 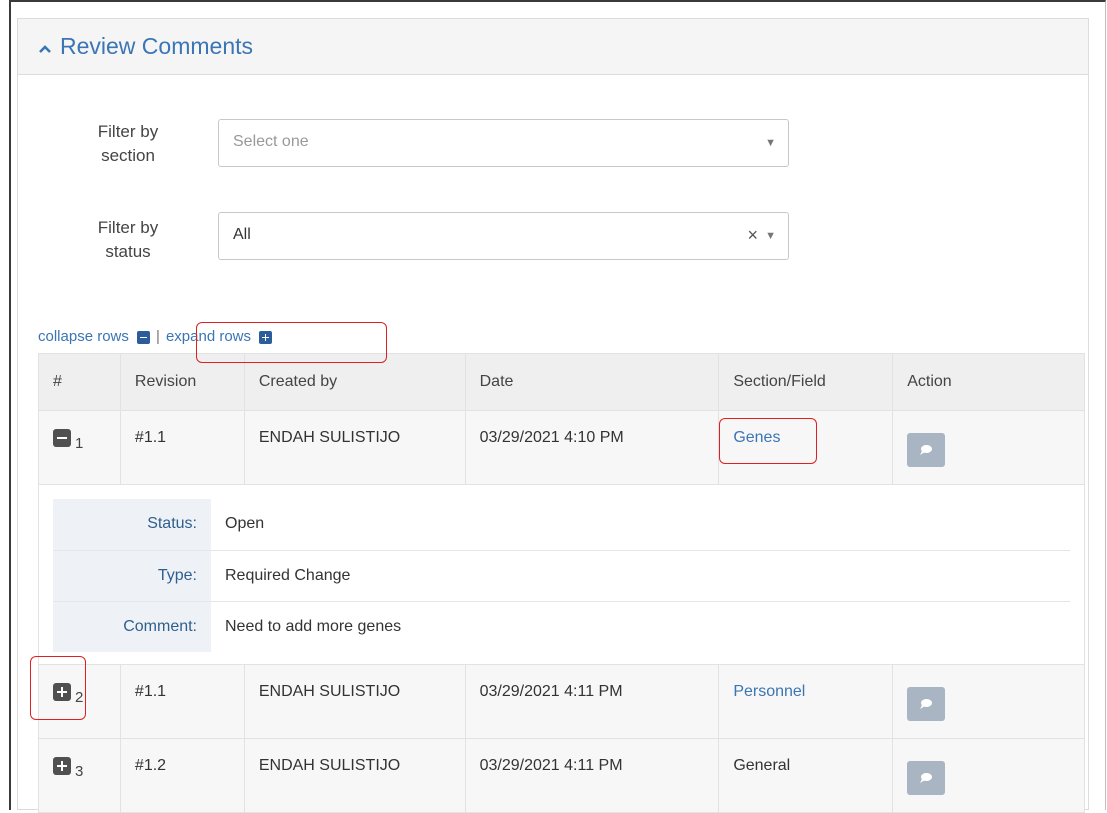 I want to click on row-toggle-bar: collapse rows | expand rows, so click(x=155, y=336).